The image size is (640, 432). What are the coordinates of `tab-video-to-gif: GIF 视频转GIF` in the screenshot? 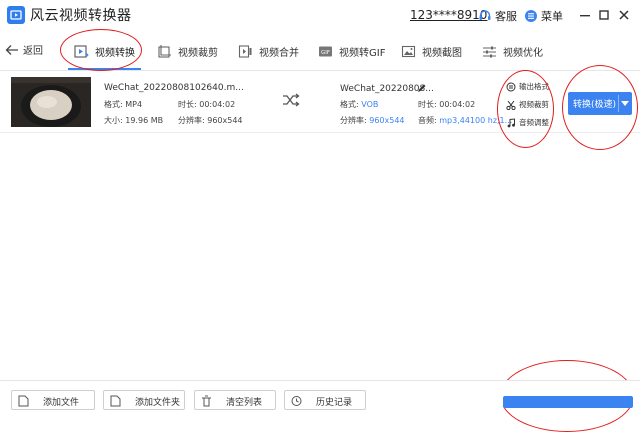 It's located at (351, 51).